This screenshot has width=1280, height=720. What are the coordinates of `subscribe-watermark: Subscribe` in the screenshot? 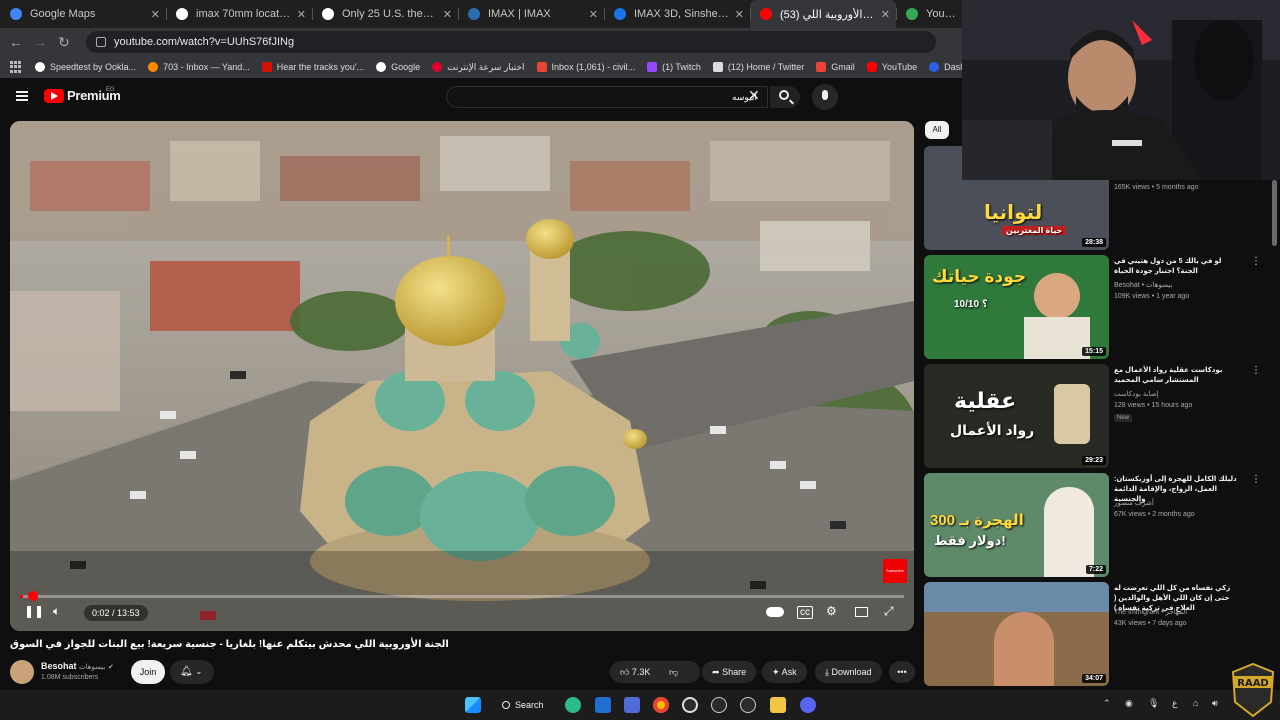 It's located at (895, 571).